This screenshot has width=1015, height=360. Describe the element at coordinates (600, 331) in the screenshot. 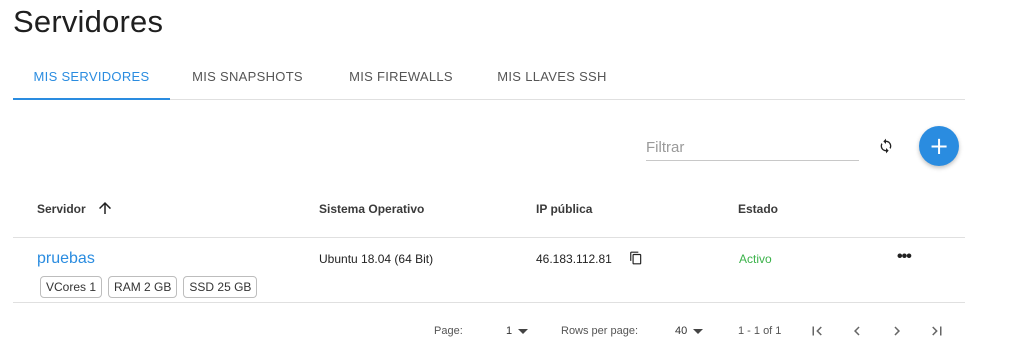

I see `rows-per-page-label: Rows per page:` at that location.